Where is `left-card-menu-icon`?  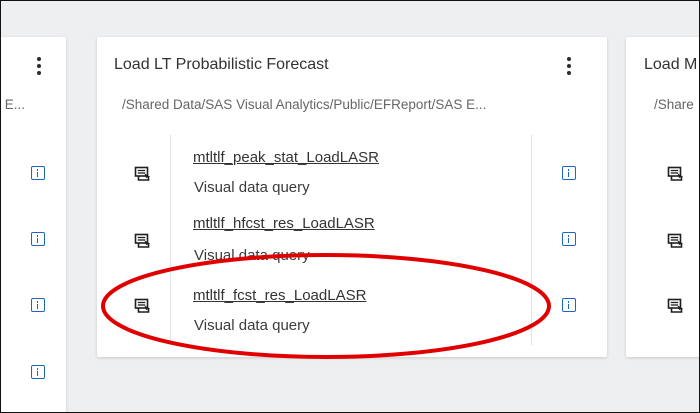
left-card-menu-icon is located at coordinates (39, 66).